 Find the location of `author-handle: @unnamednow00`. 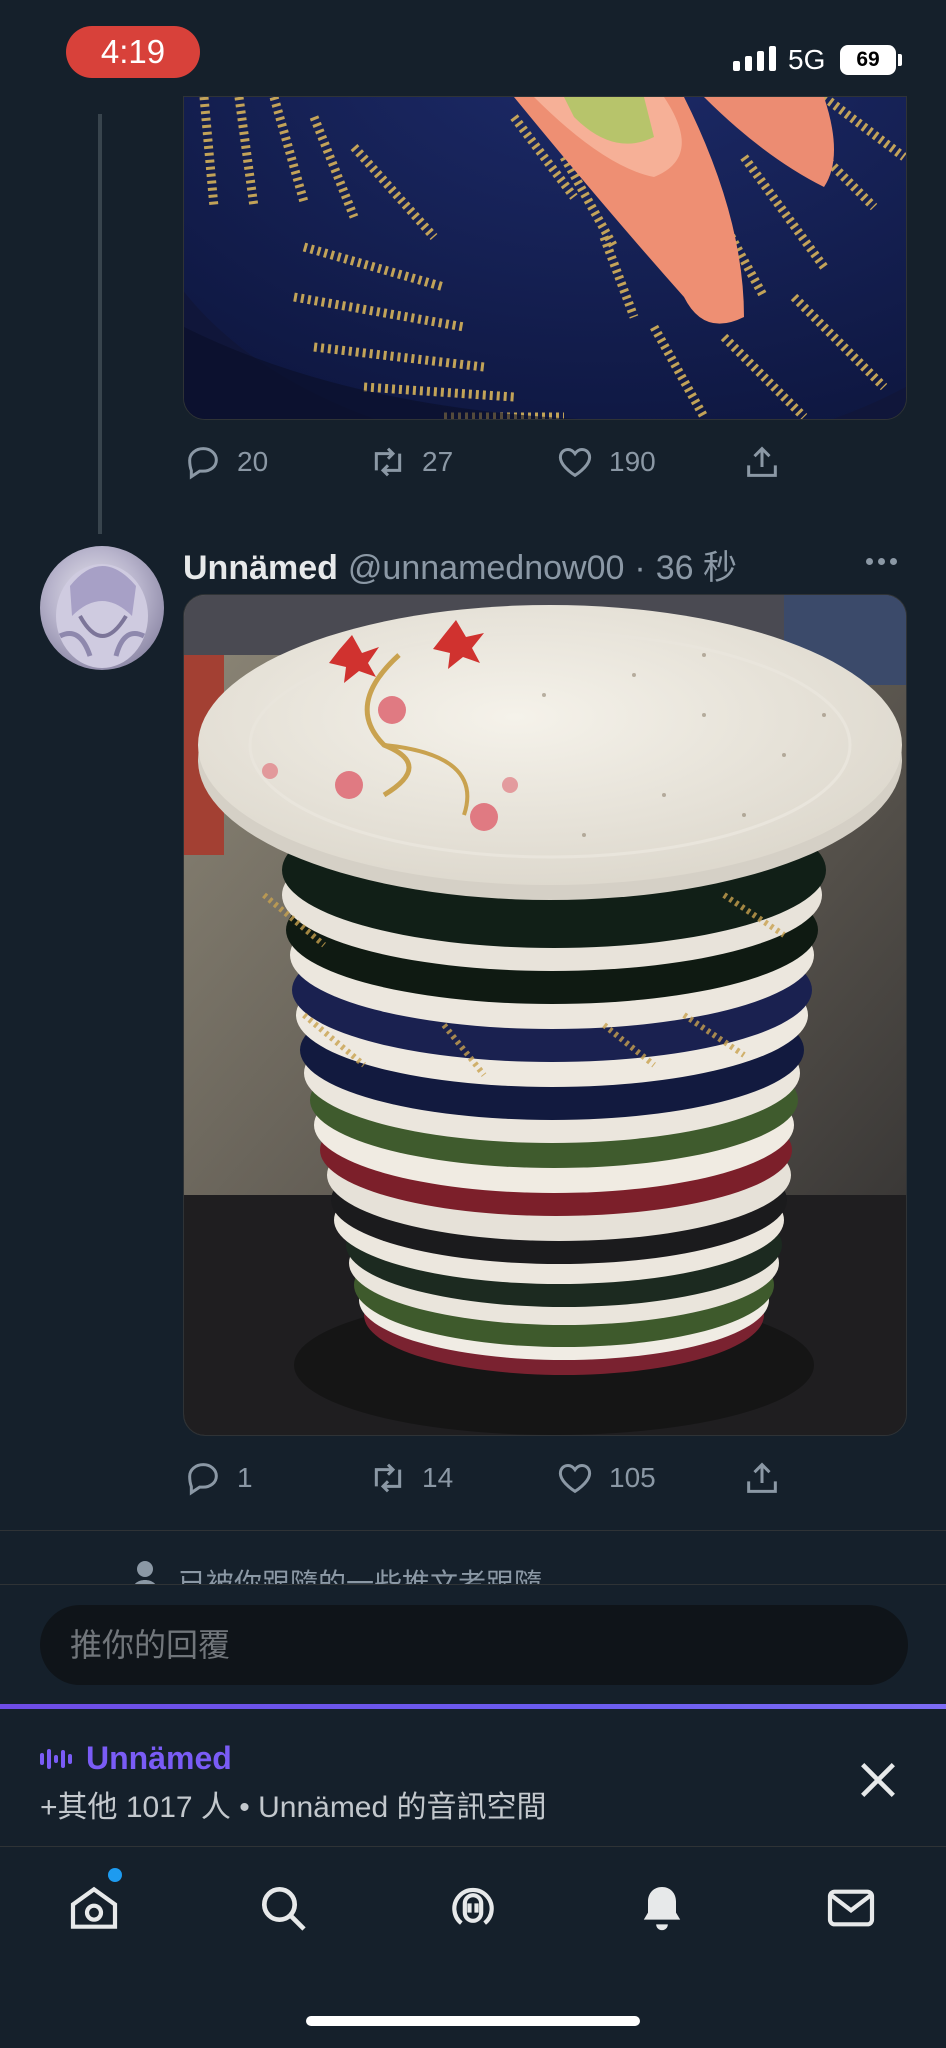

author-handle: @unnamednow00 is located at coordinates (486, 568).